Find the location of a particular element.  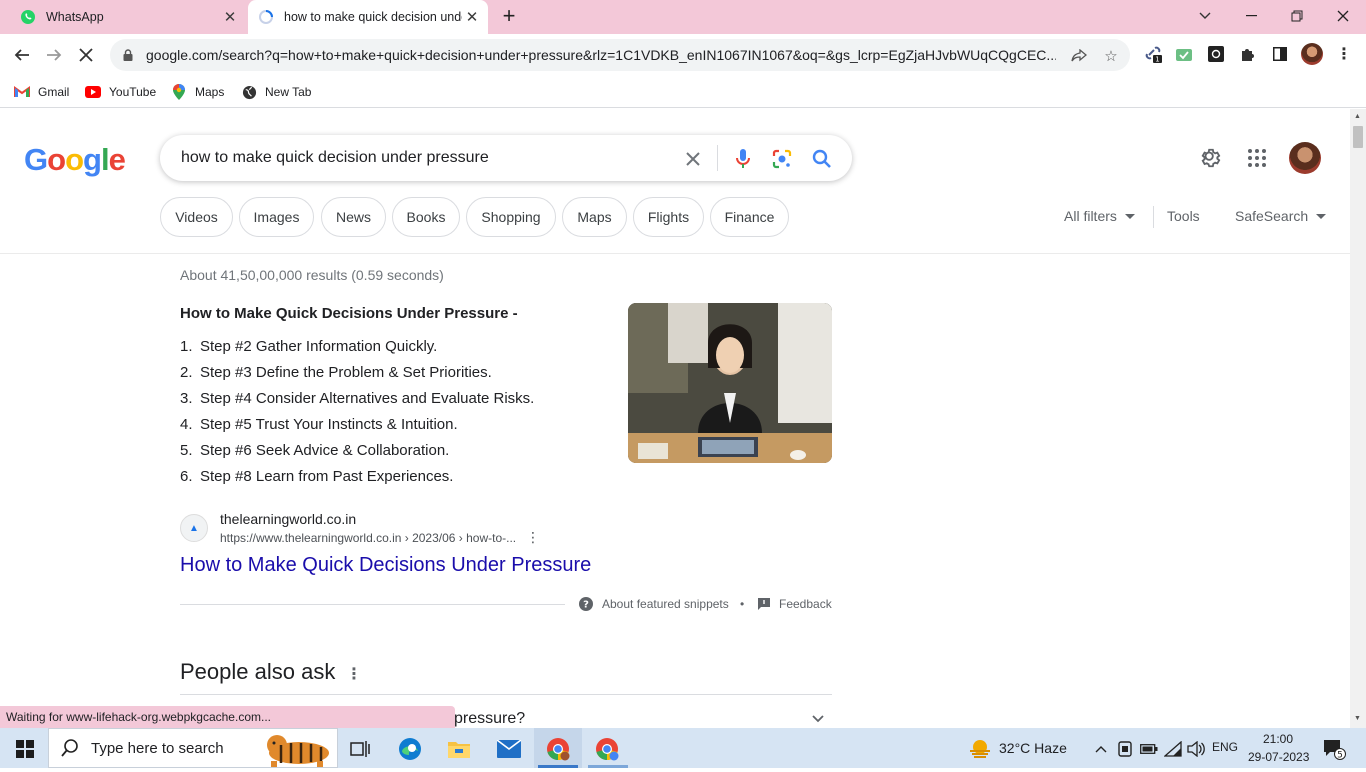

extension-dark-icon is located at coordinates (1216, 54).